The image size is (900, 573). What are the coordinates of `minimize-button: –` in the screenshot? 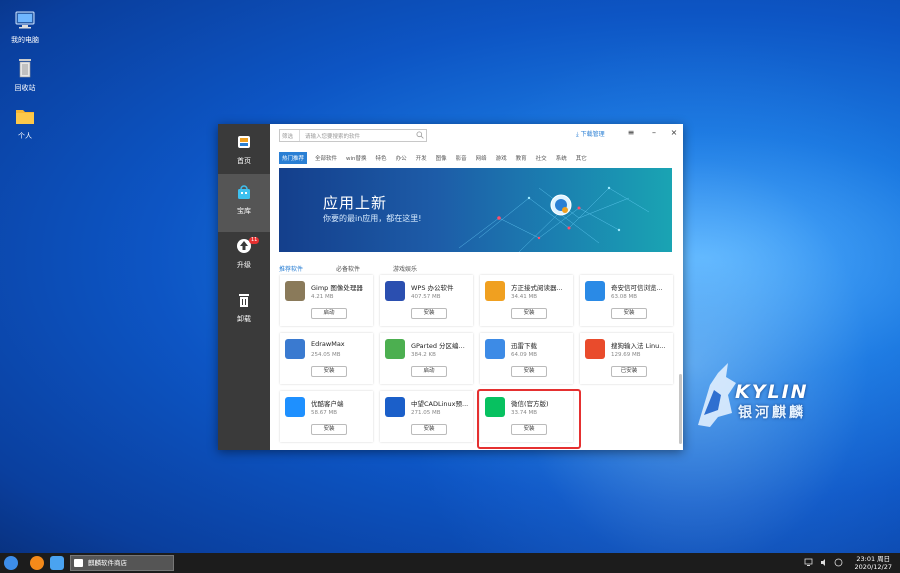 It's located at (654, 133).